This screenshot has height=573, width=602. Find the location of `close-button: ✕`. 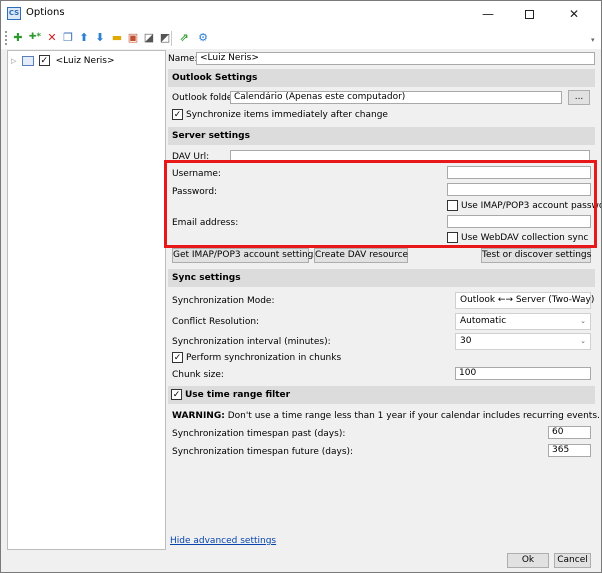

close-button: ✕ is located at coordinates (574, 14).